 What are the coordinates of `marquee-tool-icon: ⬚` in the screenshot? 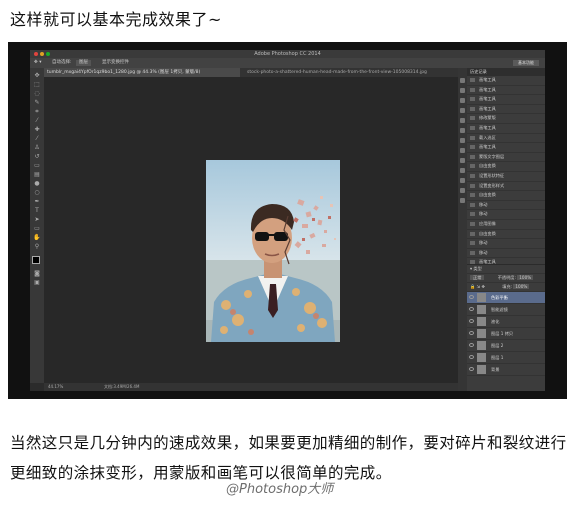 It's located at (37, 84).